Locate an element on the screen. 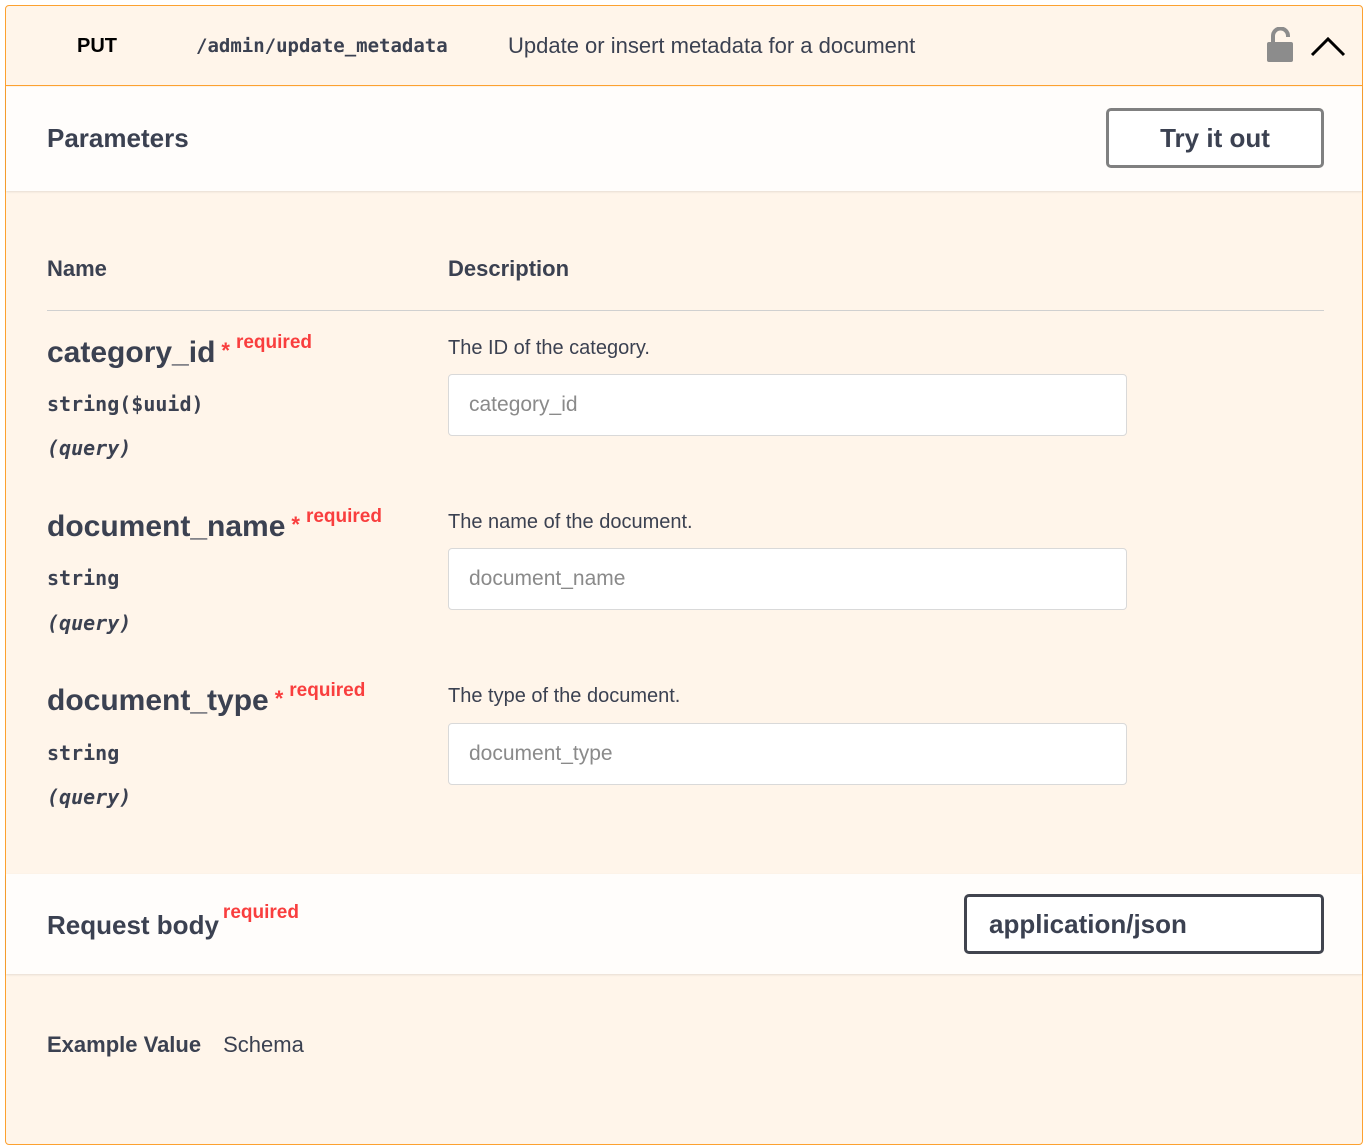 Image resolution: width=1366 pixels, height=1145 pixels. tab-schema: Schema is located at coordinates (263, 1044).